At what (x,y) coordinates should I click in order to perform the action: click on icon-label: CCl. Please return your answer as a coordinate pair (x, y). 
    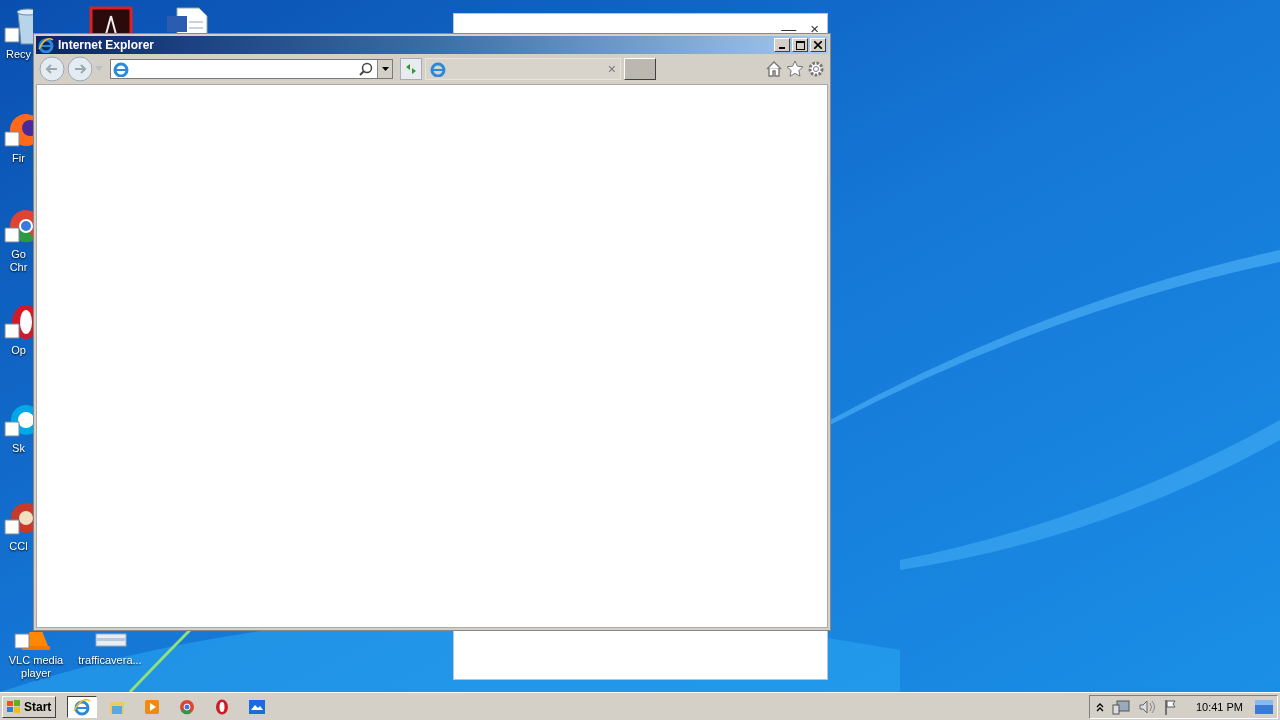
    Looking at the image, I should click on (18, 546).